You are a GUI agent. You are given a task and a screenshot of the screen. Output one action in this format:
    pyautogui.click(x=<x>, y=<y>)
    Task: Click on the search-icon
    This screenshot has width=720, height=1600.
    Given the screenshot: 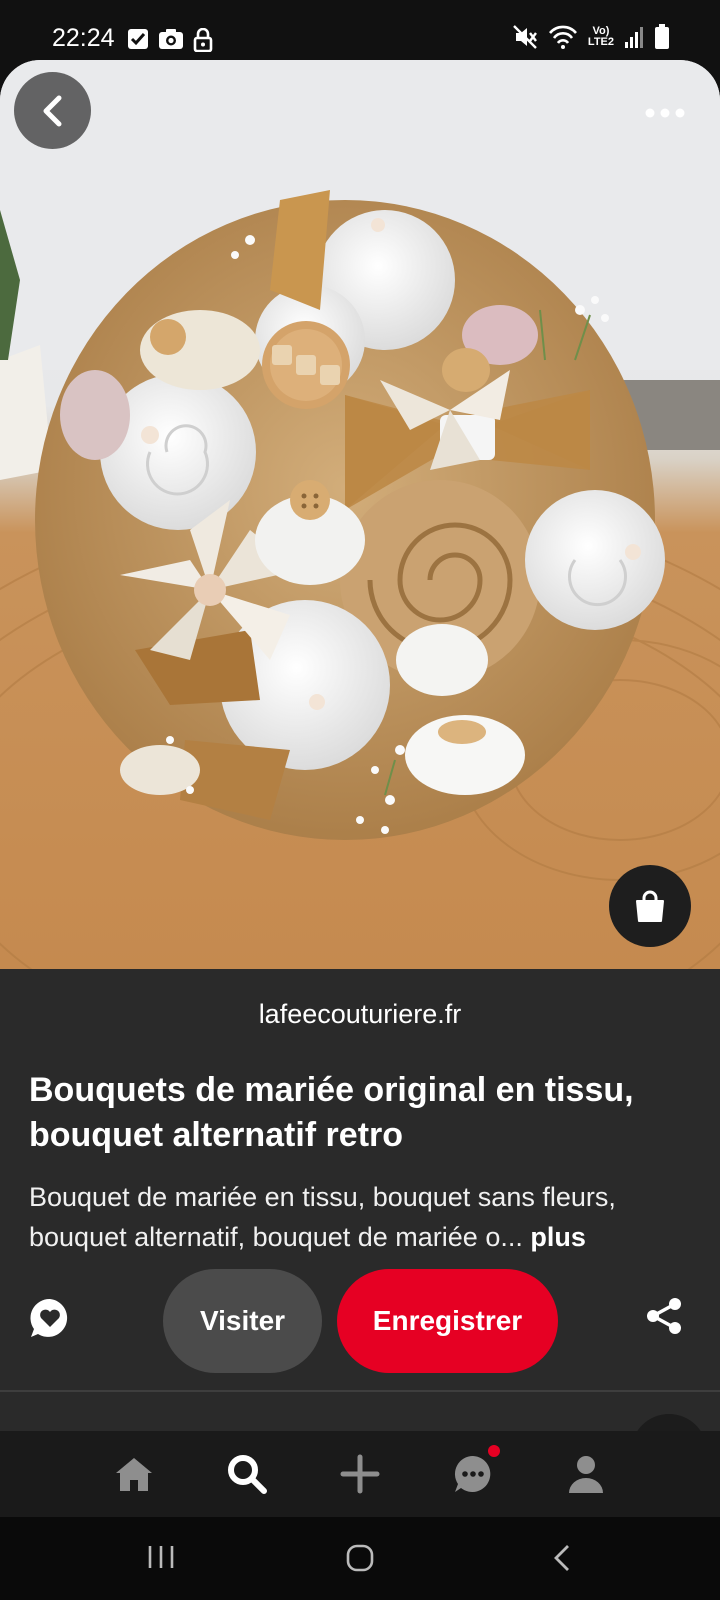 What is the action you would take?
    pyautogui.click(x=247, y=1474)
    